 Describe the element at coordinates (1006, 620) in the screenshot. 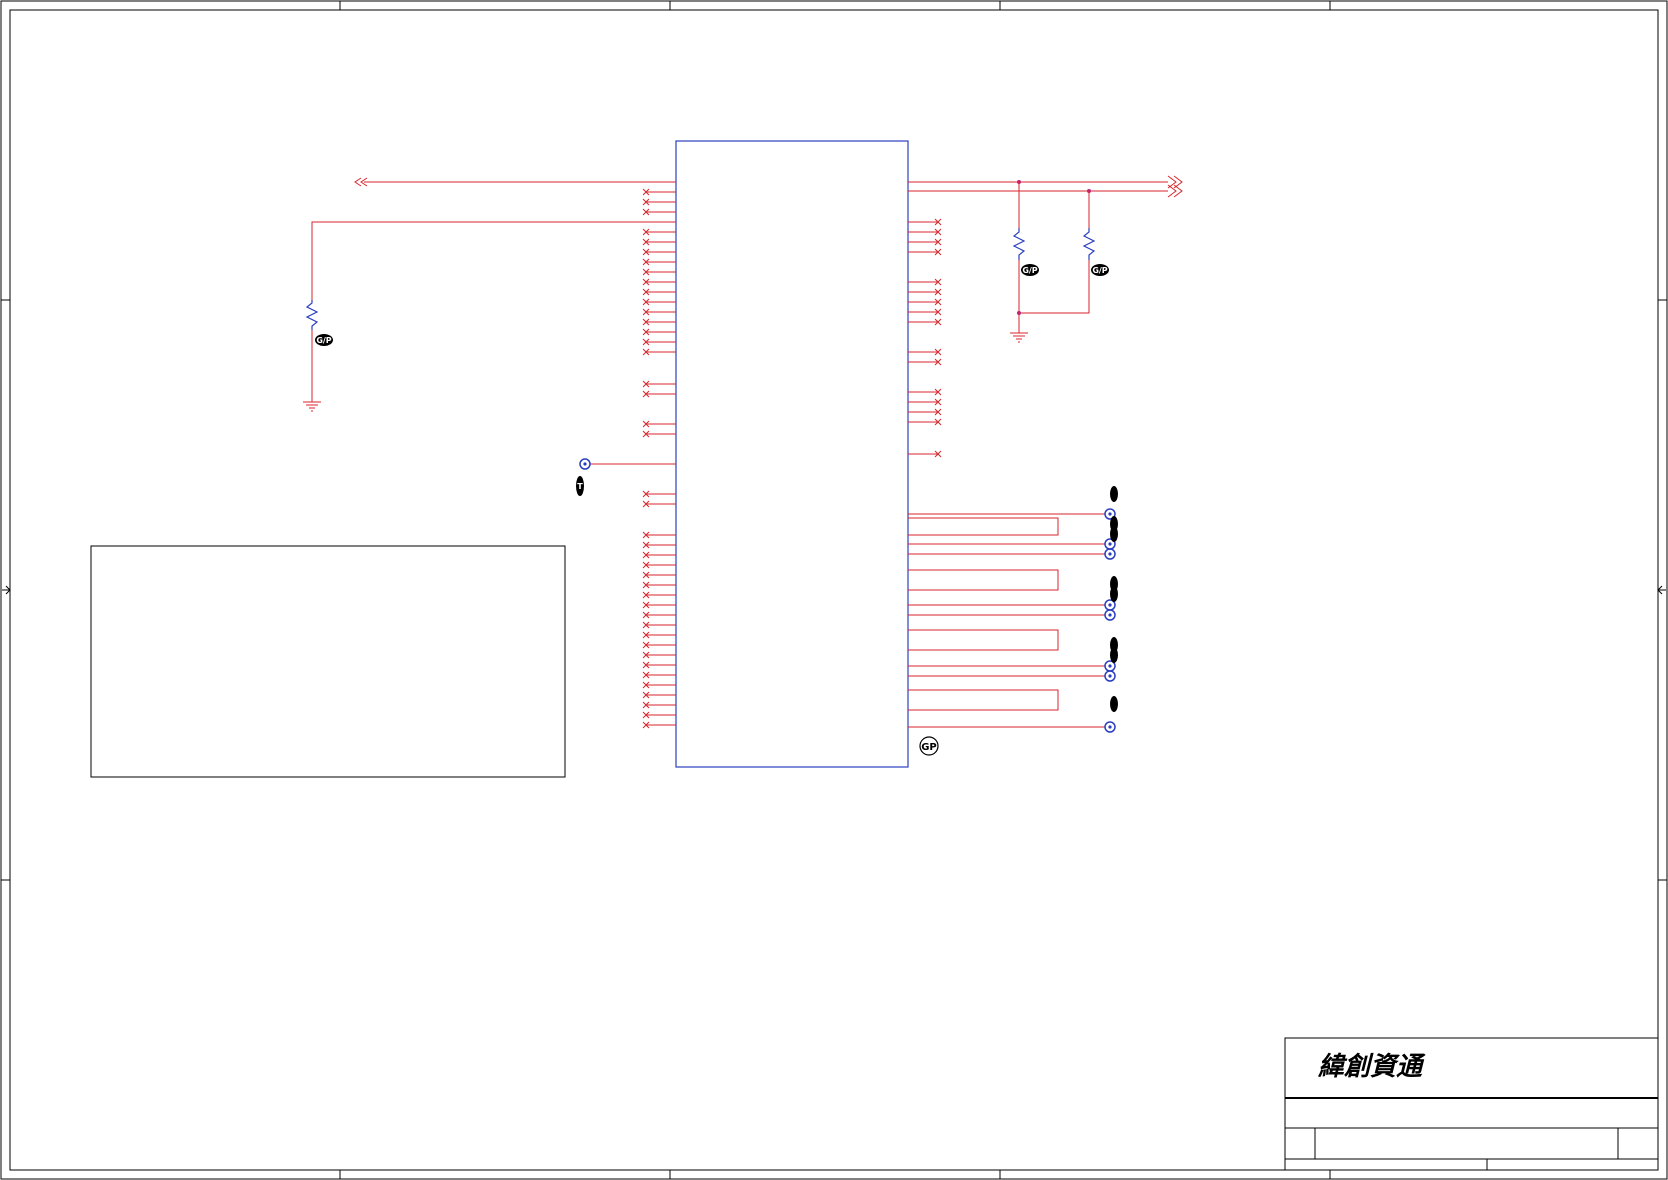

I see `right-nets` at that location.